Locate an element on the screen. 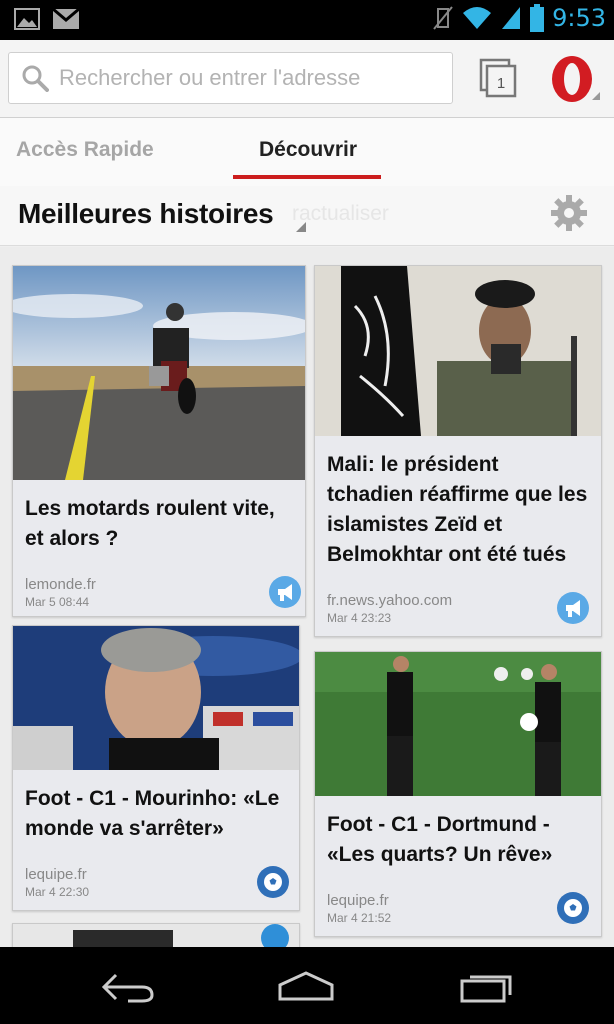 The width and height of the screenshot is (614, 1024). search-icon is located at coordinates (35, 78).